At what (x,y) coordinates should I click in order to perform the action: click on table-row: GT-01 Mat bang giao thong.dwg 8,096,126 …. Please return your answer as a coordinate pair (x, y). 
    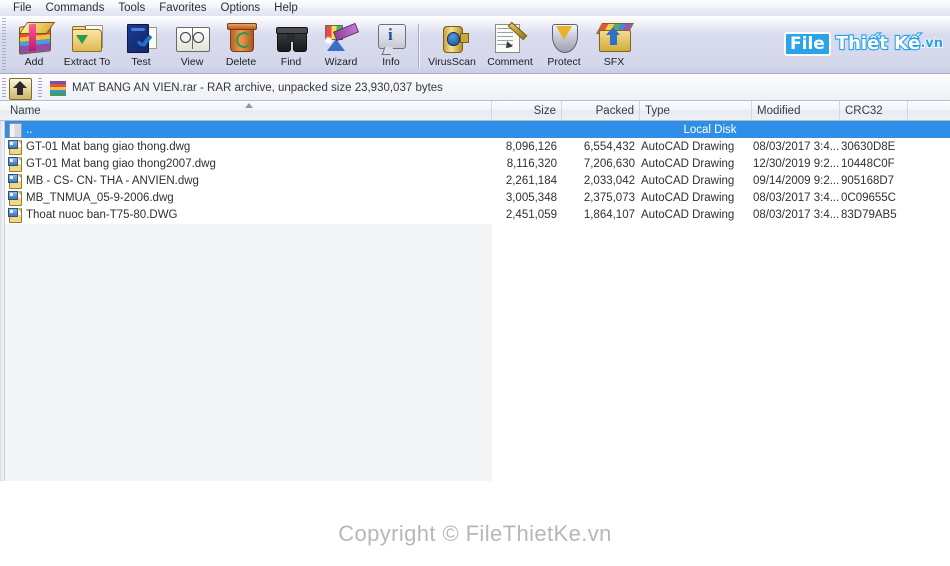
    Looking at the image, I should click on (477, 146).